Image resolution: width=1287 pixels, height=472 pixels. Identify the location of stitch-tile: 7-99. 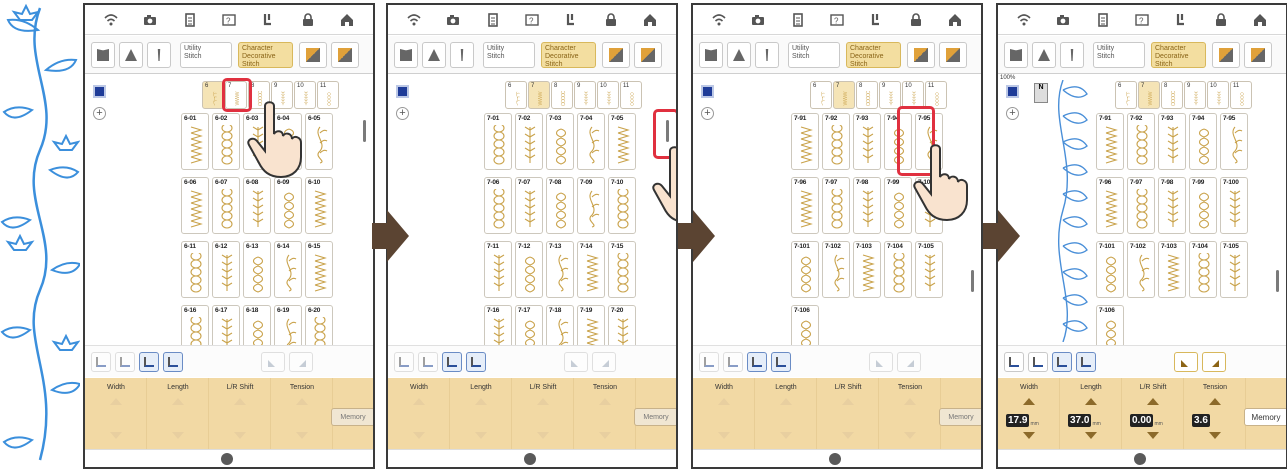
(898, 205).